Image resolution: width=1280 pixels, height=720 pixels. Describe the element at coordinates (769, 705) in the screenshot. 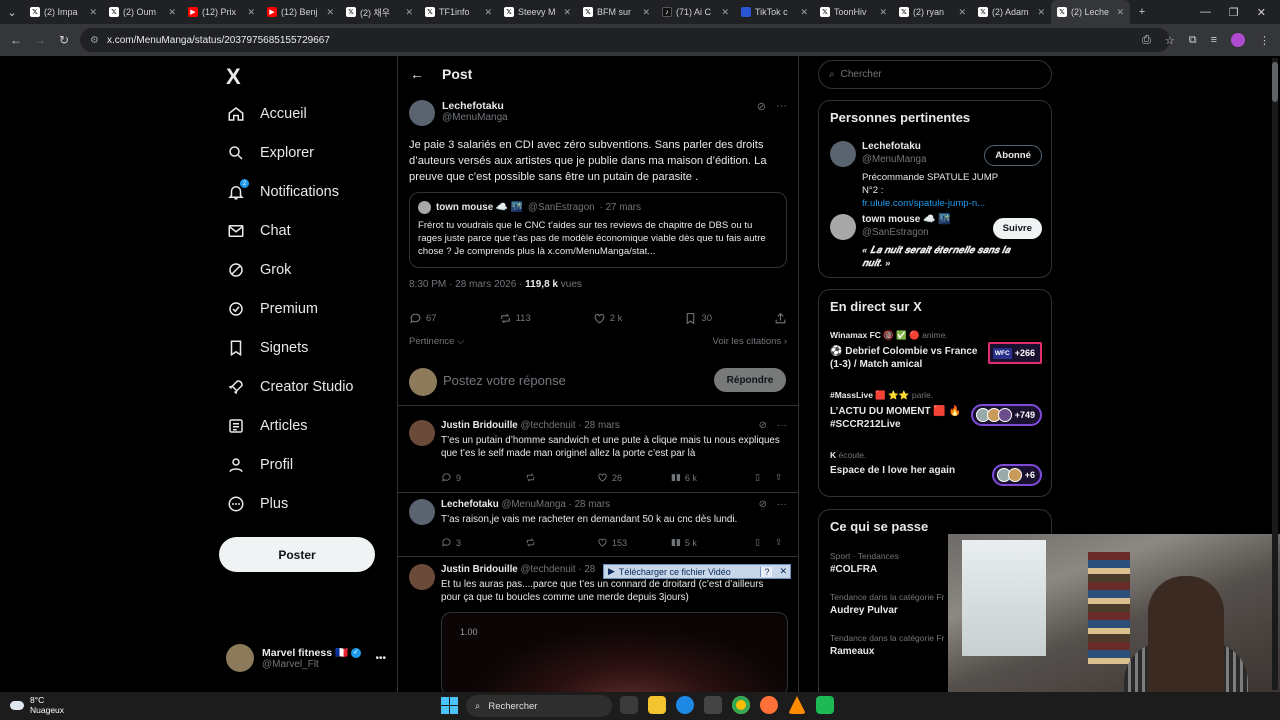

I see `firefox-icon` at that location.